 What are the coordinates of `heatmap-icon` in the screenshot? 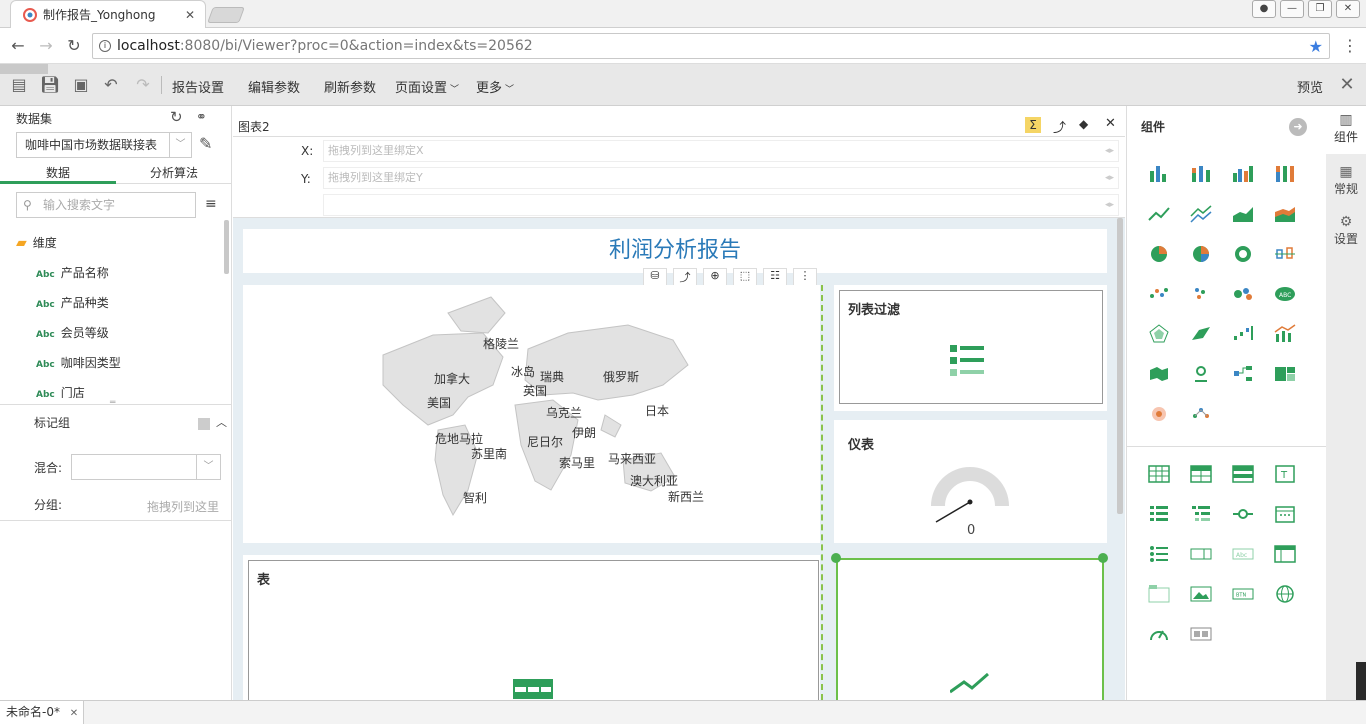 It's located at (1159, 414).